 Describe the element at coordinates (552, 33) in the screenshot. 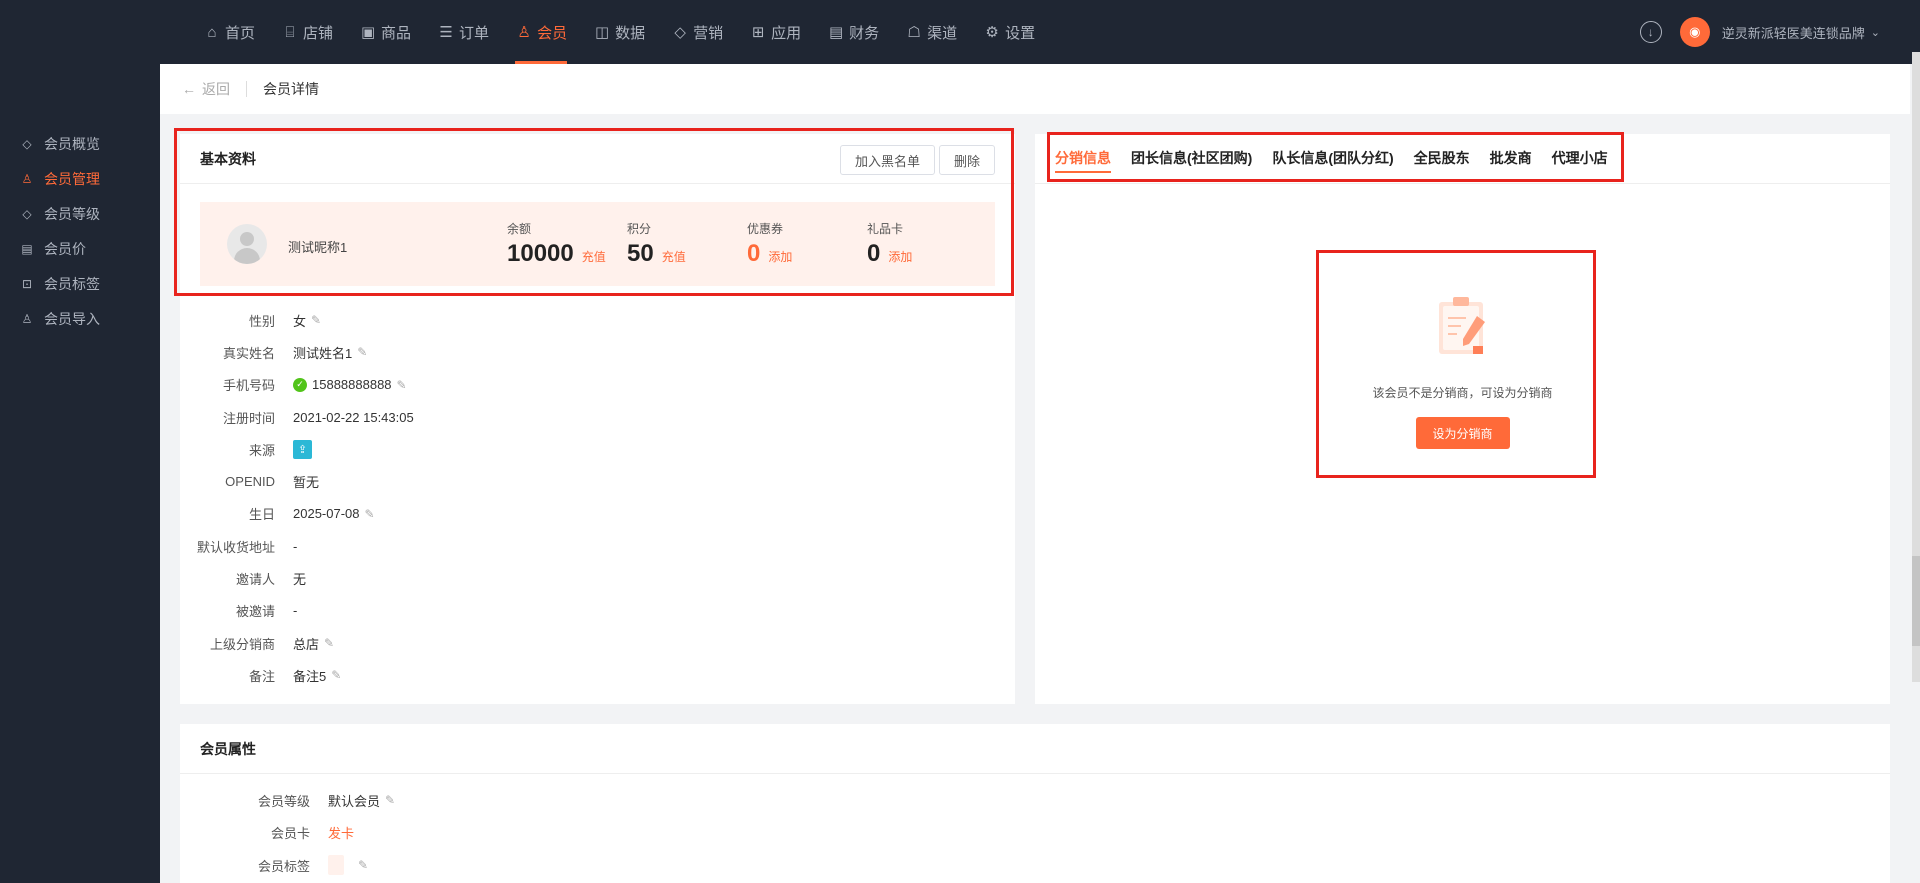

I see `nav-label: 会员` at that location.